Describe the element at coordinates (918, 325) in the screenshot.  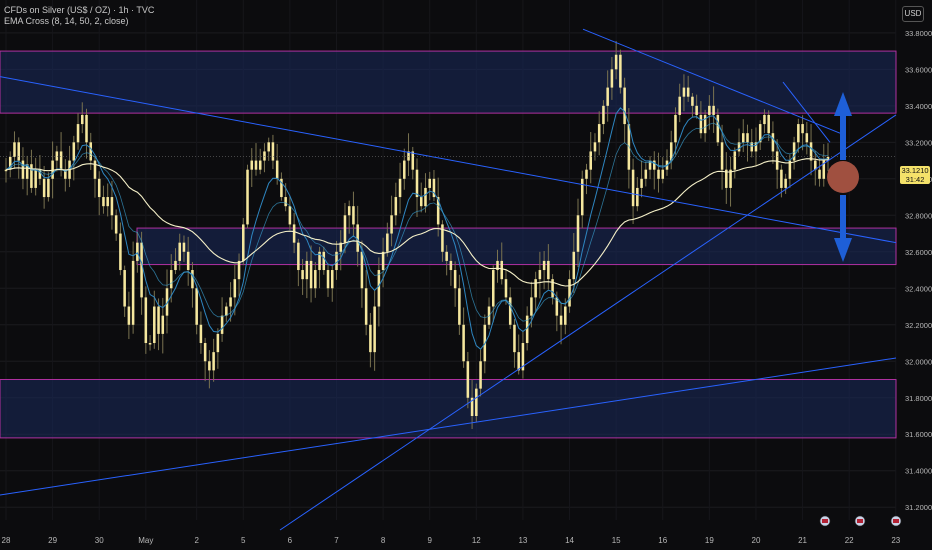
I see `y-tick-label: 32.2000` at that location.